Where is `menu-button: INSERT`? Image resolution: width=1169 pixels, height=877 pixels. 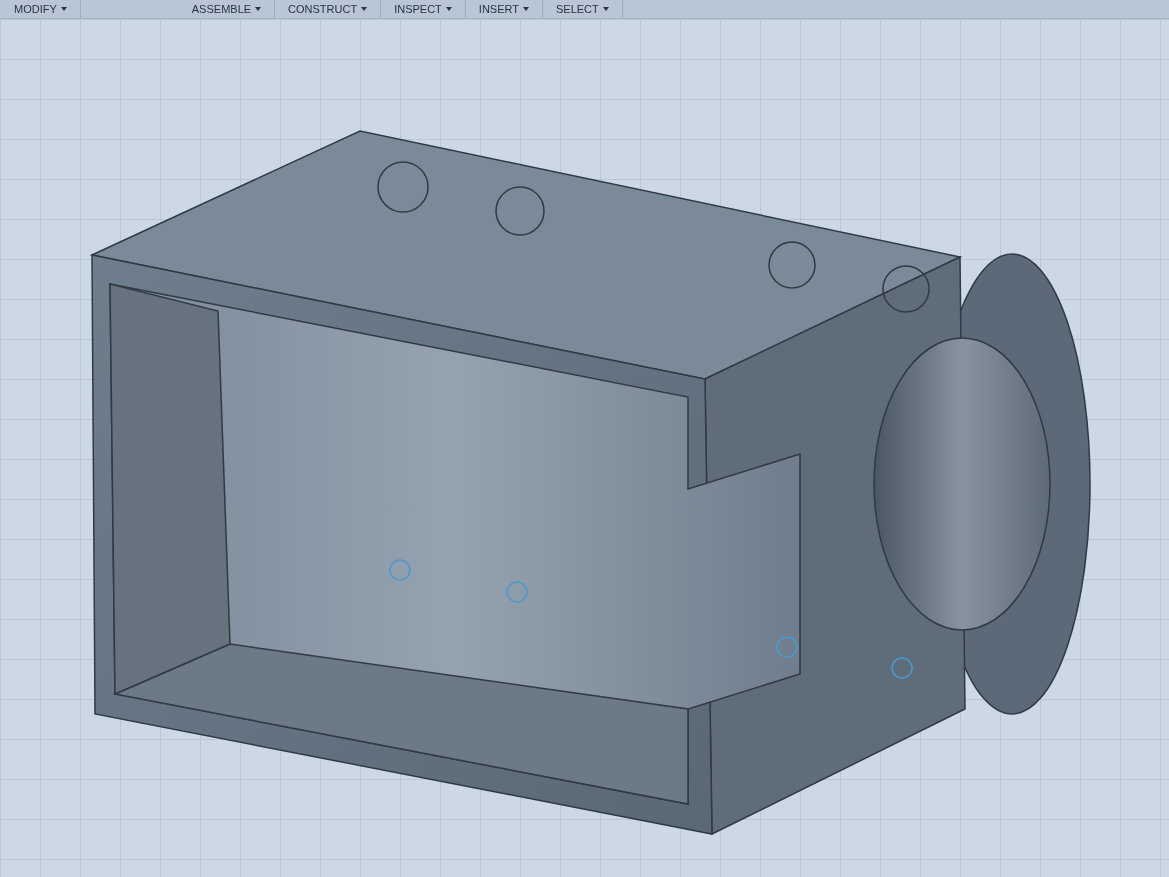
menu-button: INSERT is located at coordinates (504, 9).